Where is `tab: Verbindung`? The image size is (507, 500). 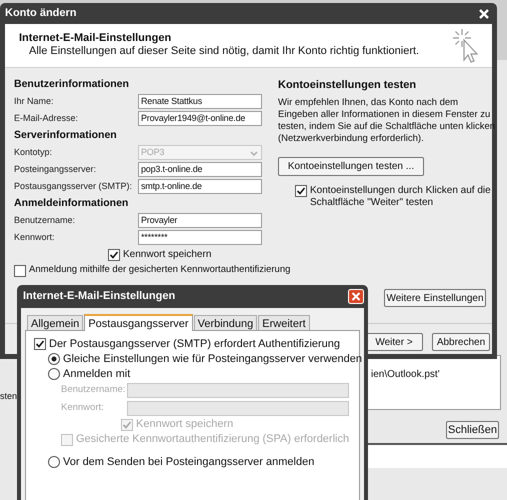
tab: Verbindung is located at coordinates (226, 322).